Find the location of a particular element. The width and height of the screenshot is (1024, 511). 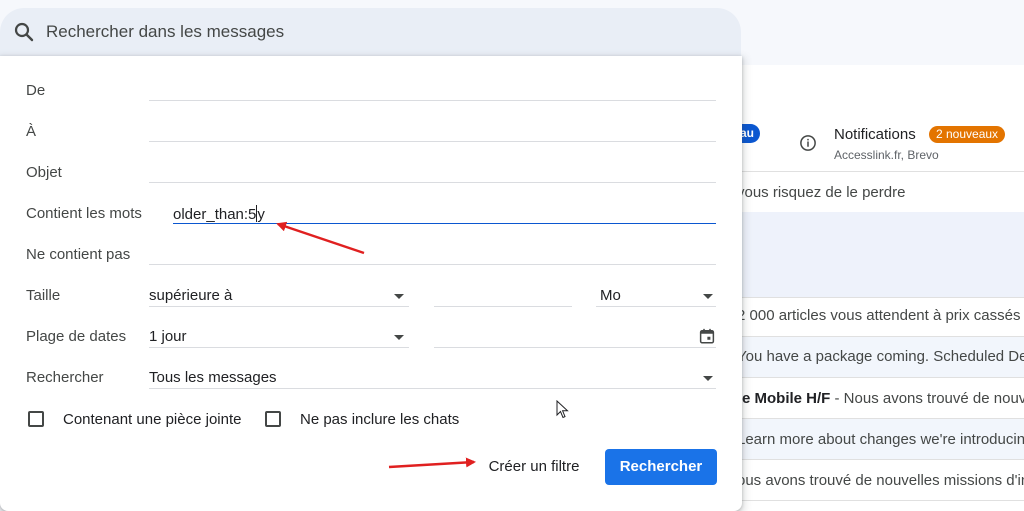

search-in-underline is located at coordinates (432, 388).